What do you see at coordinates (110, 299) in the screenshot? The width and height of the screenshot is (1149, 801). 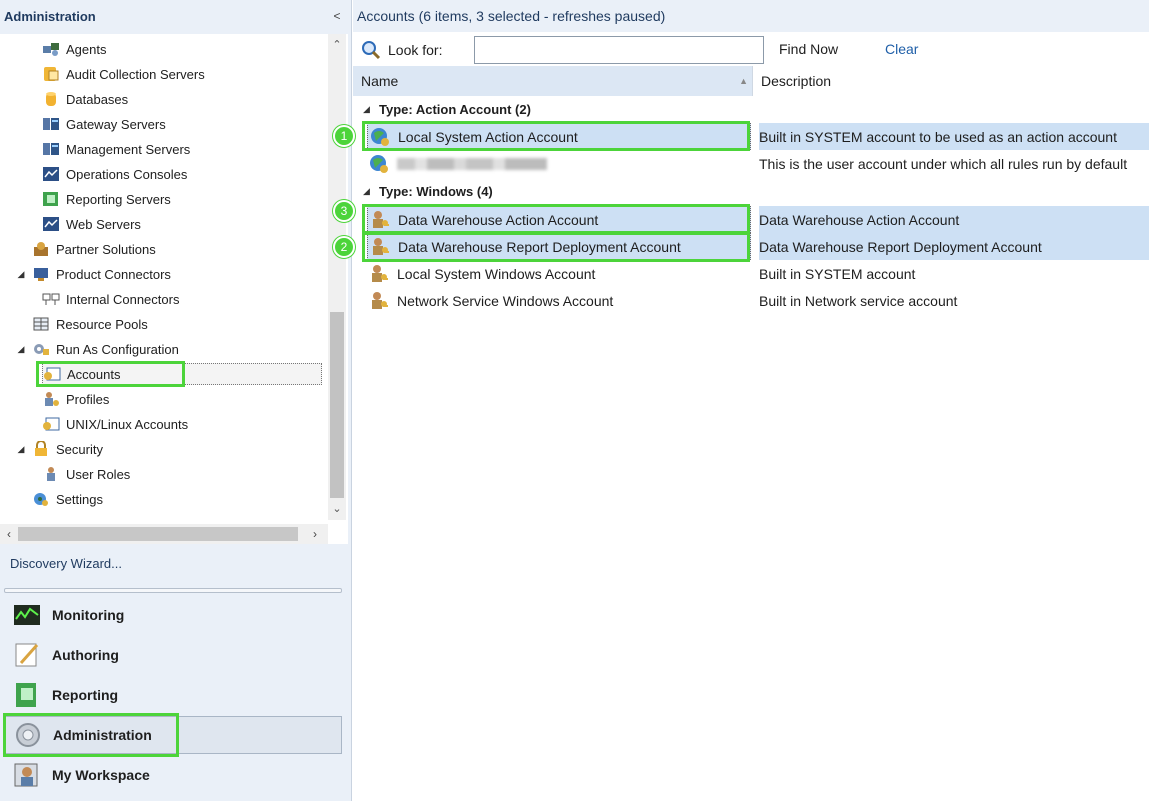 I see `tree-item-internal-connectors: Internal Connectors` at bounding box center [110, 299].